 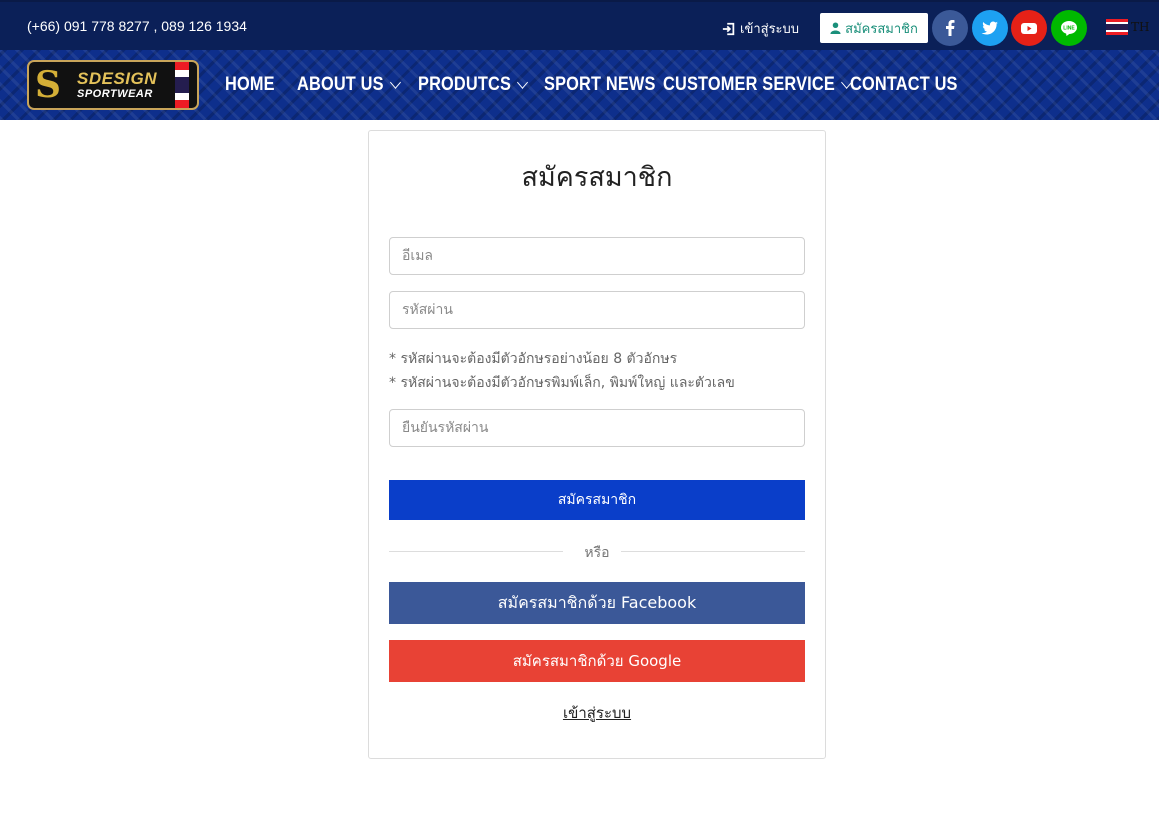 I want to click on register-google-button: สมัครสมาชิกด้วย Google, so click(x=597, y=661).